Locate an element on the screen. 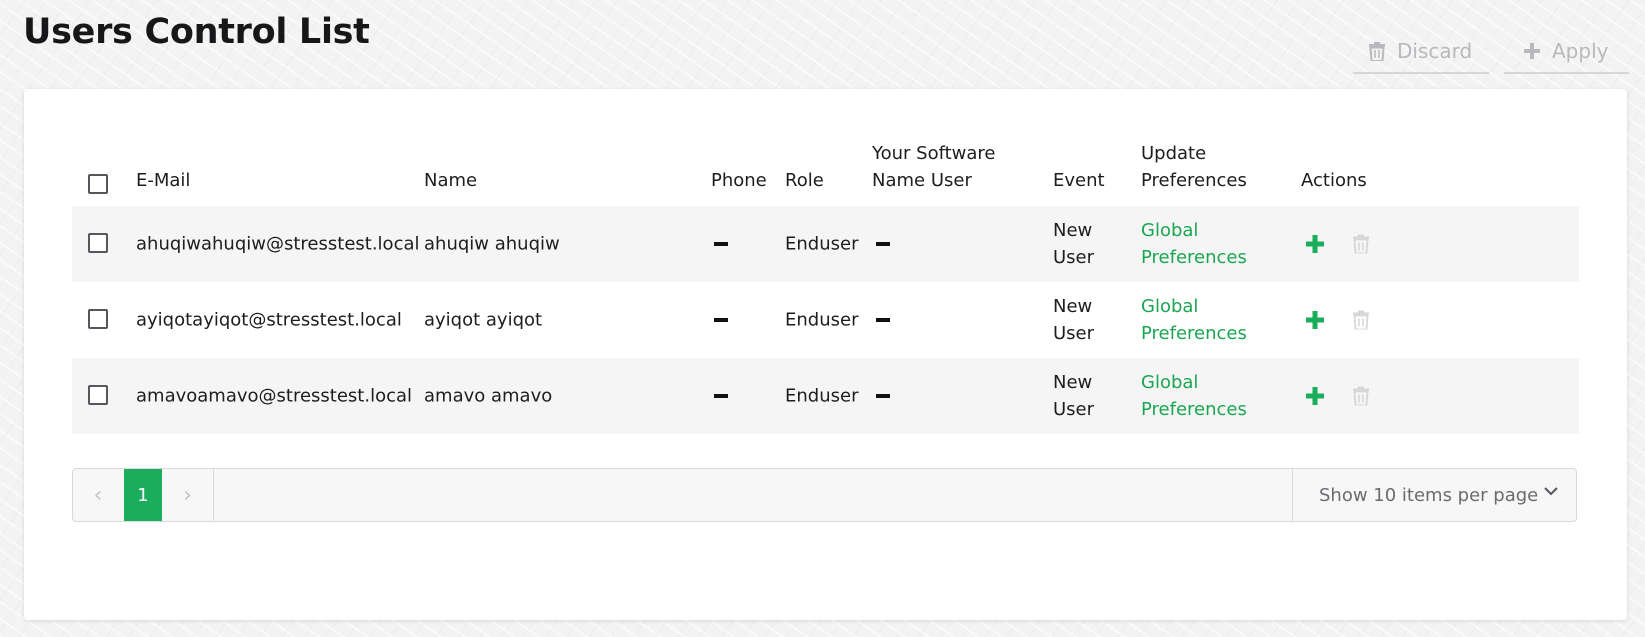 The width and height of the screenshot is (1645, 637). row-name: ahuqiw ahuqiw is located at coordinates (492, 244).